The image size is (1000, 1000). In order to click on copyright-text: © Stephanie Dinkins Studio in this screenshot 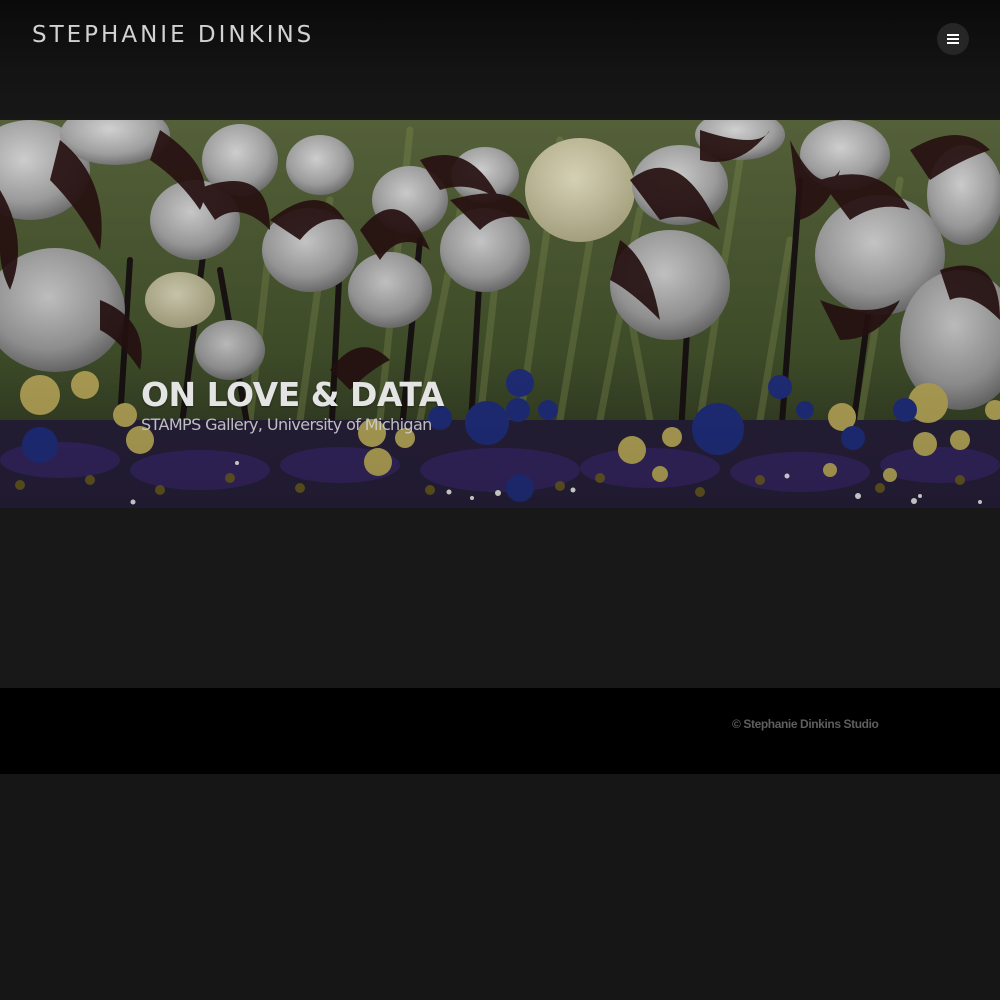, I will do `click(805, 724)`.